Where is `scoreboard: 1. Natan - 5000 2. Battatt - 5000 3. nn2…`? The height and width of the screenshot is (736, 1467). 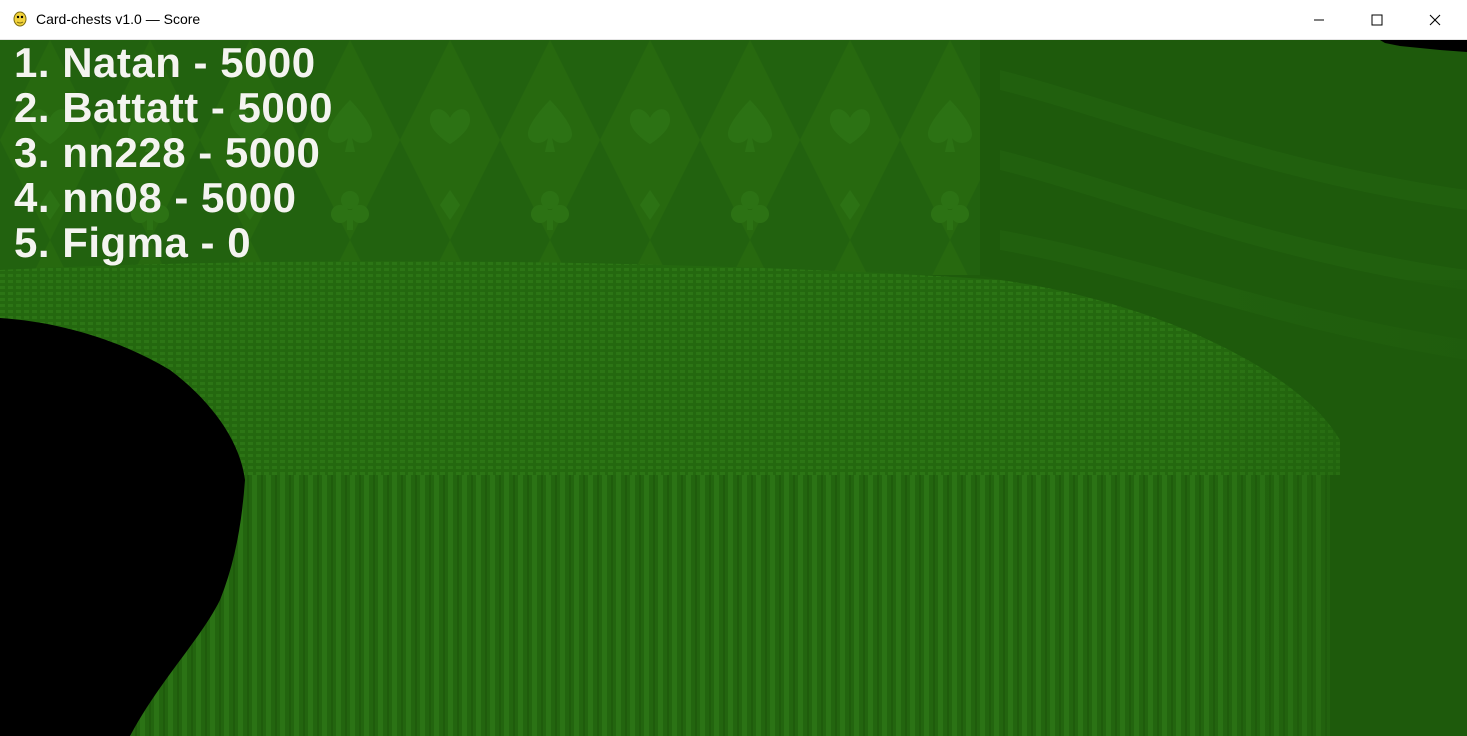 scoreboard: 1. Natan - 5000 2. Battatt - 5000 3. nn2… is located at coordinates (173, 152).